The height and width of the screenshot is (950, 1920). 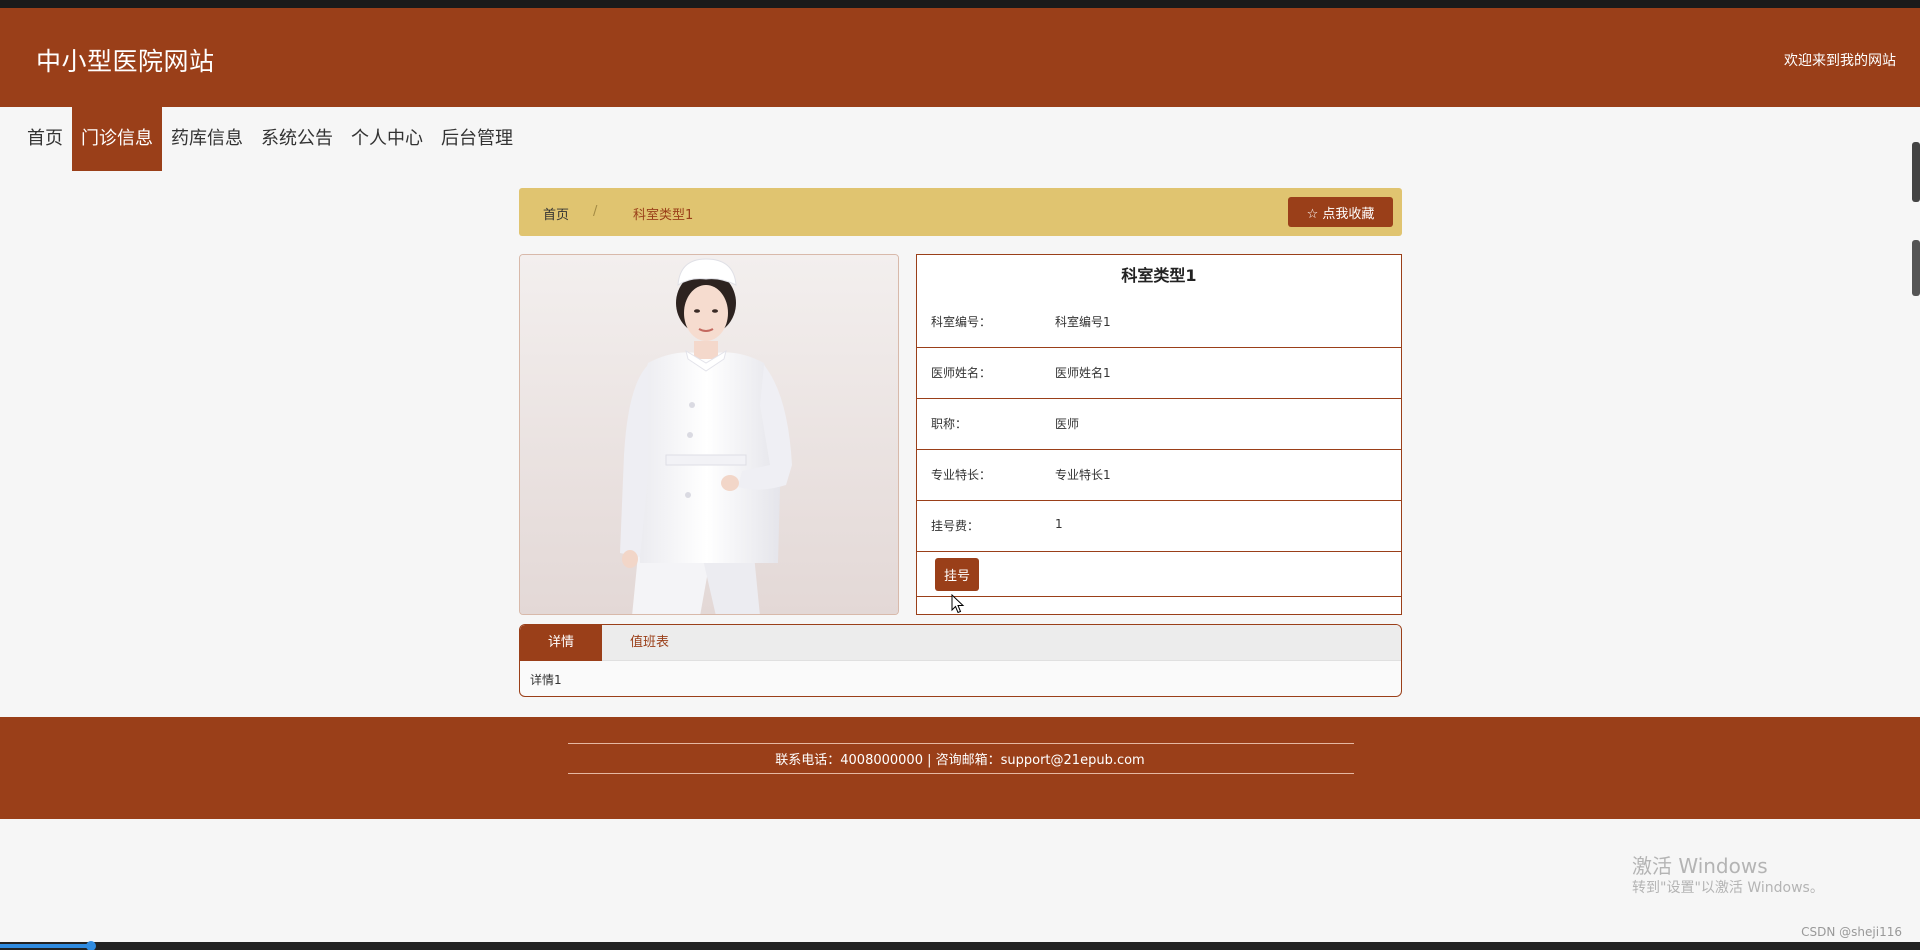 I want to click on doctor-photo-illustration, so click(x=709, y=434).